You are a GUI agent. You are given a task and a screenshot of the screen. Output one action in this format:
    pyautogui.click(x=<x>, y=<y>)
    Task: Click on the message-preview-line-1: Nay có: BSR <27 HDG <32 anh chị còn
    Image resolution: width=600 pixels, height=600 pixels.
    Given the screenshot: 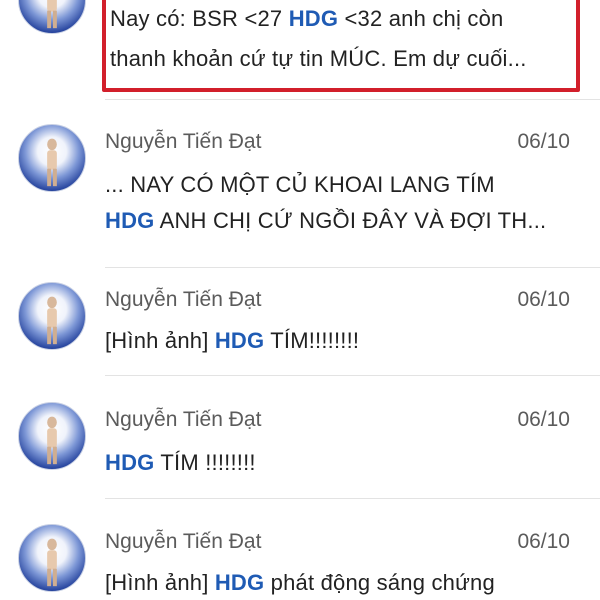 What is the action you would take?
    pyautogui.click(x=307, y=18)
    